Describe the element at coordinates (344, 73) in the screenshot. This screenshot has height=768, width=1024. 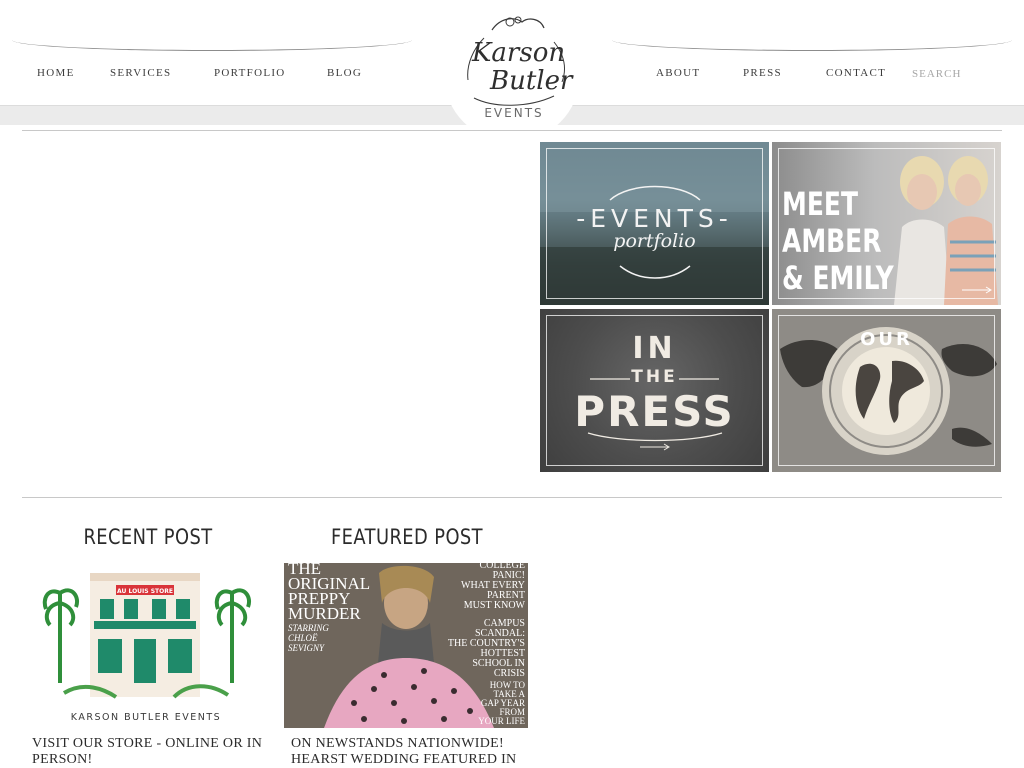
I see `nav-blog: BLOG` at that location.